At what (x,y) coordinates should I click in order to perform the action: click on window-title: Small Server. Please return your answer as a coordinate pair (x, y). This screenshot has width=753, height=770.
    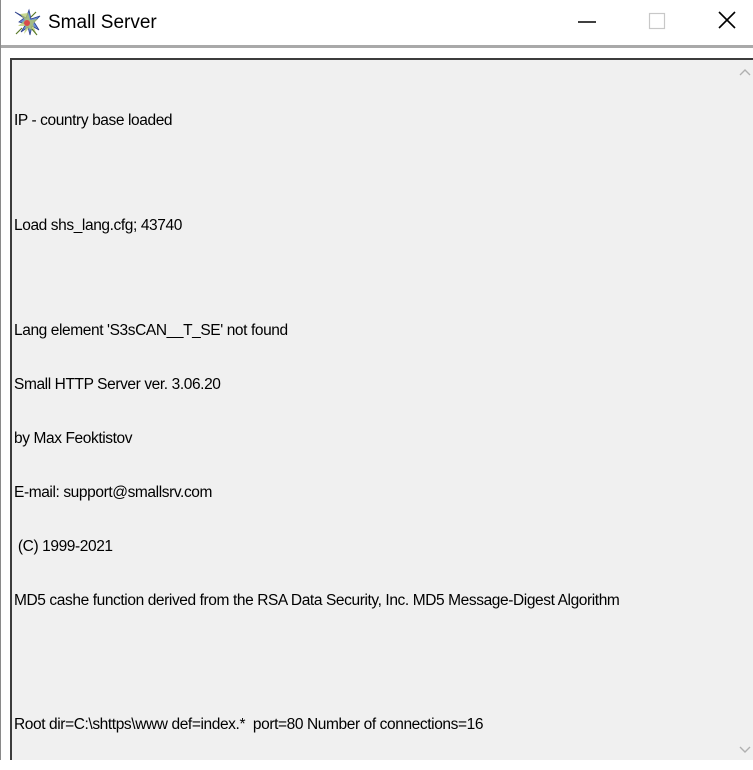
    Looking at the image, I should click on (102, 22).